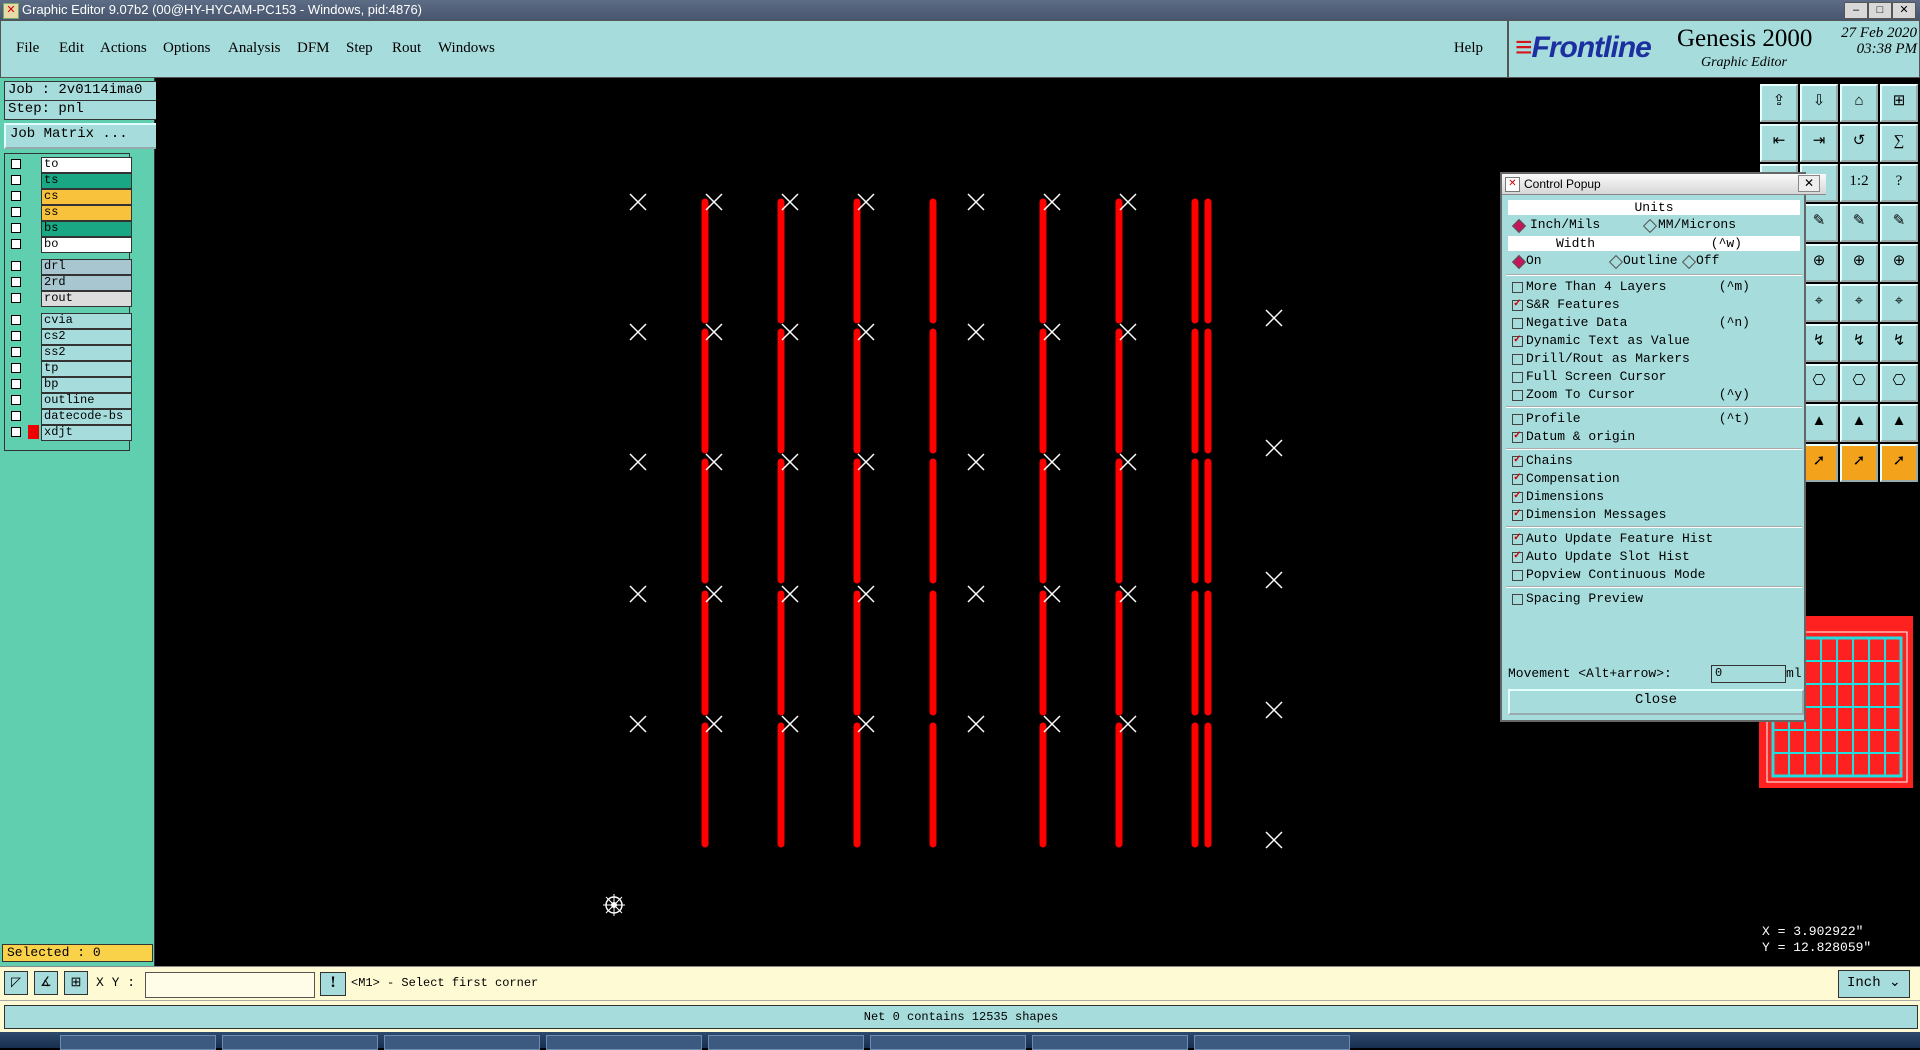 The width and height of the screenshot is (1920, 1050). I want to click on option-row: ✓ Dynamic Text as Value, so click(1654, 341).